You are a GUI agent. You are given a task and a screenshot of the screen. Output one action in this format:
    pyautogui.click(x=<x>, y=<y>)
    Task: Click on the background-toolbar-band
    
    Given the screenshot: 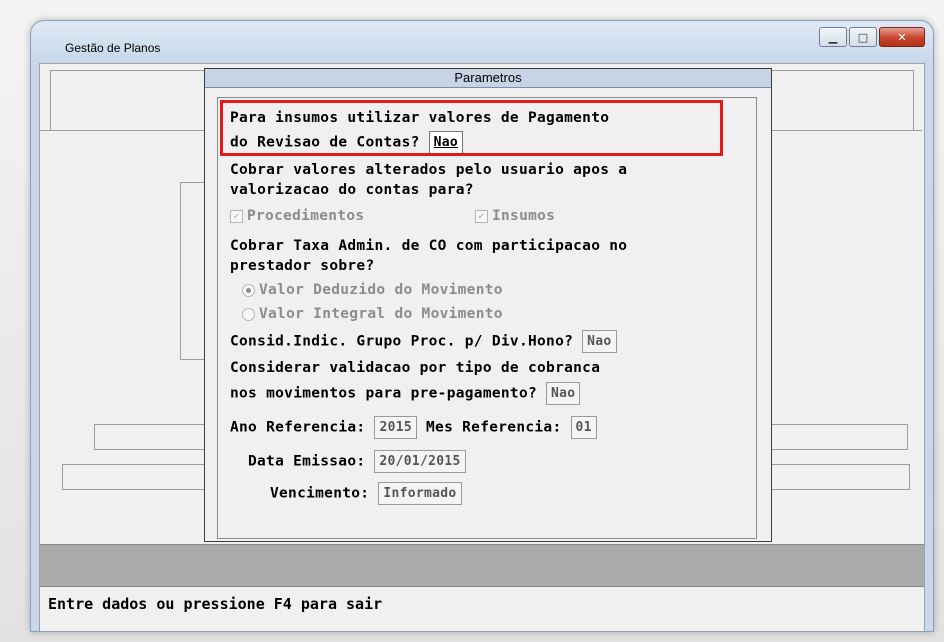 What is the action you would take?
    pyautogui.click(x=482, y=565)
    